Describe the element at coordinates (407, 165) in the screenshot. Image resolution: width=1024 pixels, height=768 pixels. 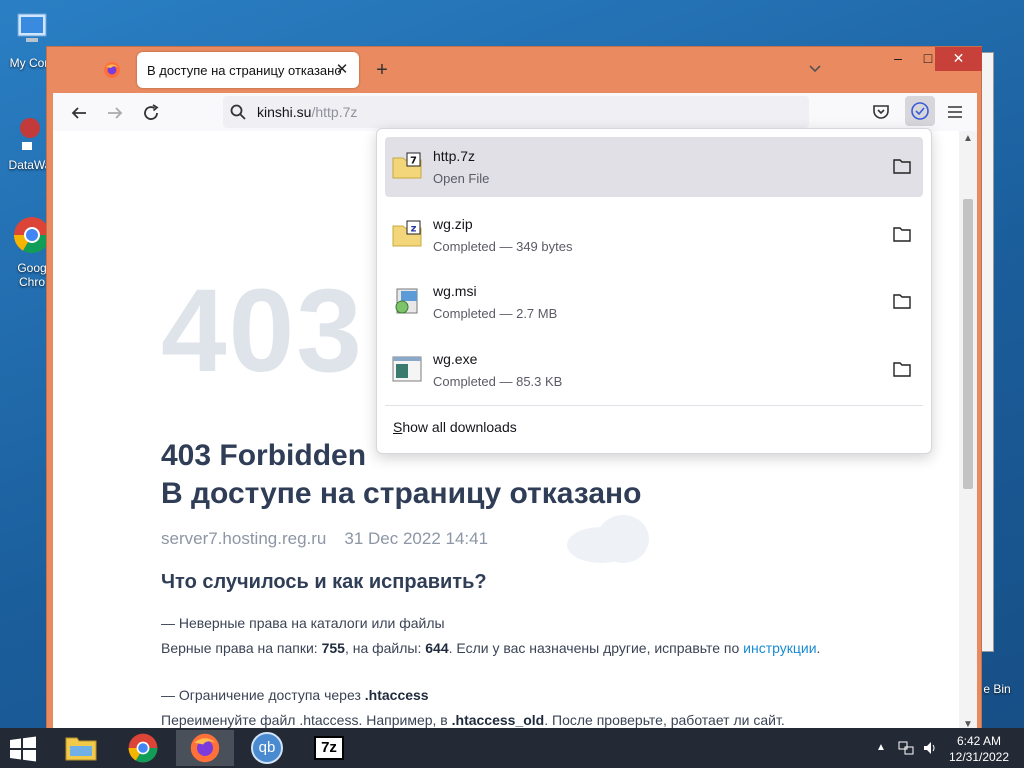
I see `7z-archive-icon: 7` at that location.